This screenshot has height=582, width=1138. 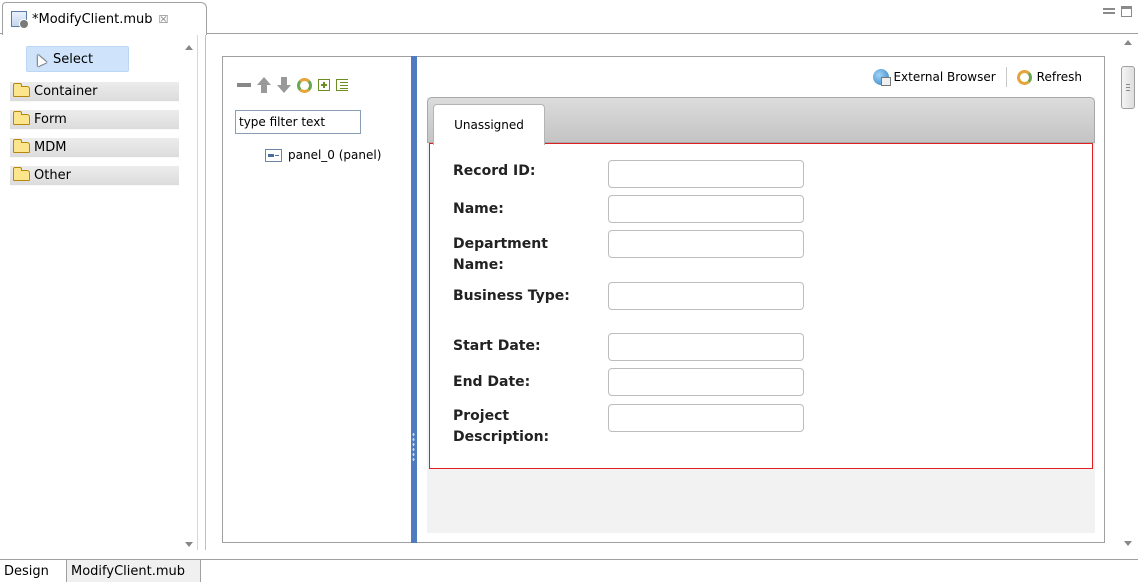 What do you see at coordinates (497, 346) in the screenshot?
I see `field-label-start-date: Start Date:` at bounding box center [497, 346].